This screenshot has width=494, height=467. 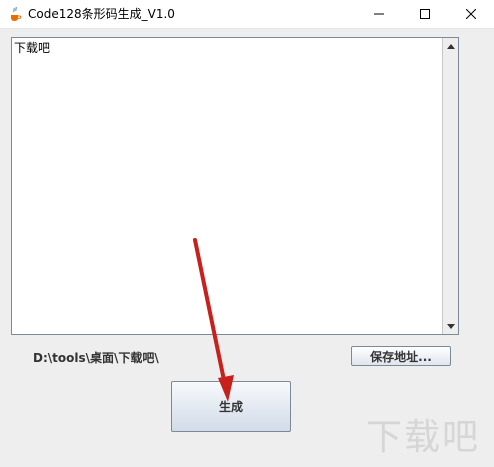 I want to click on minimize-icon, so click(x=379, y=14).